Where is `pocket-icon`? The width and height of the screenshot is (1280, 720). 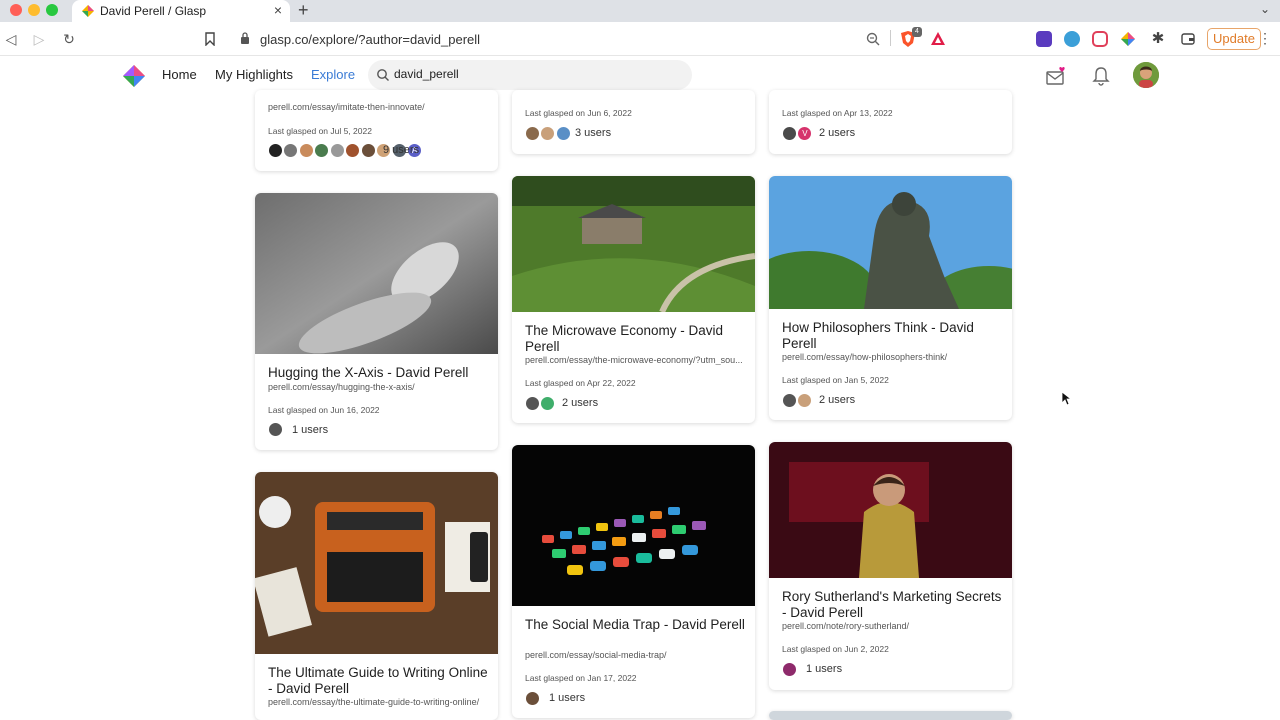
pocket-icon is located at coordinates (1100, 39).